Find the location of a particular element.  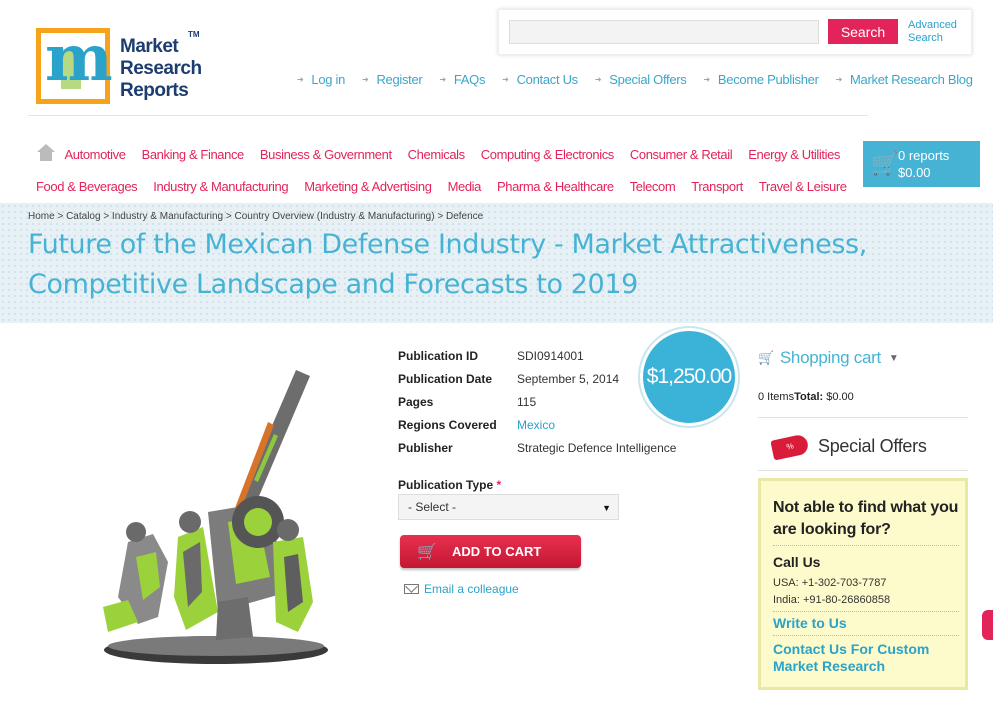

toplink-become-publisher: ➜ Become Publisher is located at coordinates (761, 79).